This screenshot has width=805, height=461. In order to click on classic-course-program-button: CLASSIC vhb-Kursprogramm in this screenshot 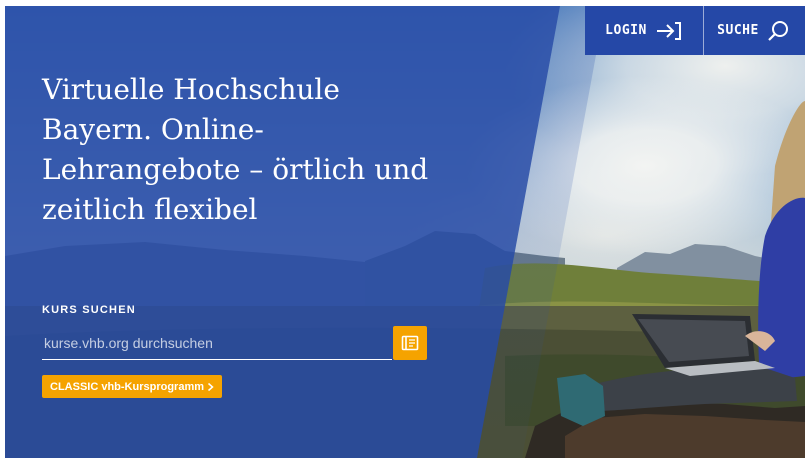, I will do `click(132, 386)`.